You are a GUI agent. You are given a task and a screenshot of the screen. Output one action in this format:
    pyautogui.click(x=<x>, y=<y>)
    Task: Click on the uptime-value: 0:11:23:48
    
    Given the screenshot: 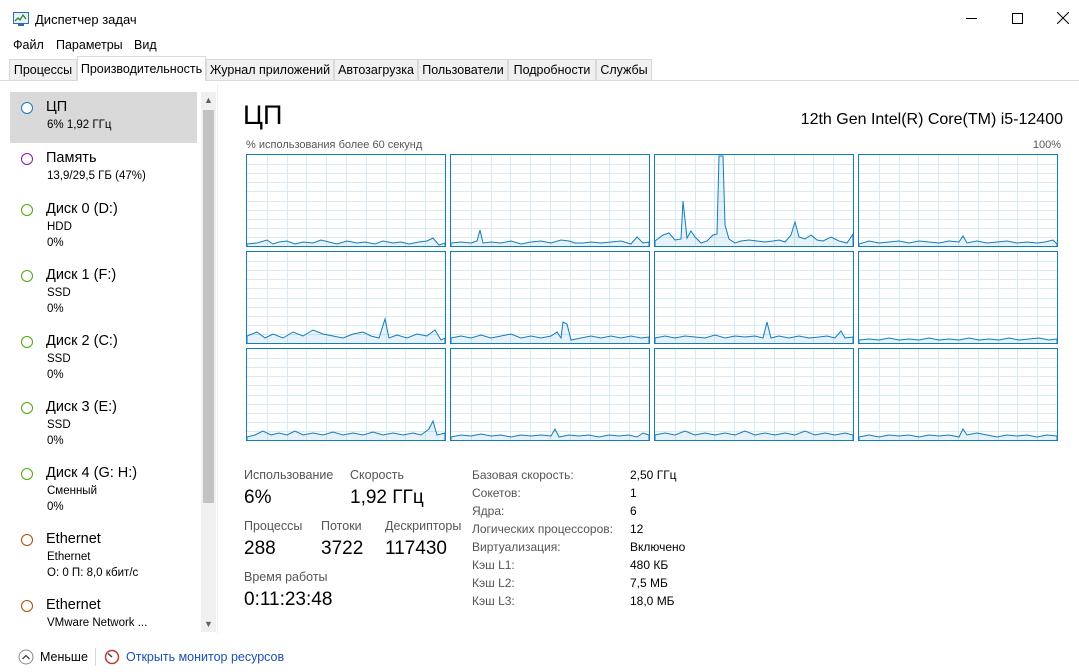 What is the action you would take?
    pyautogui.click(x=288, y=599)
    